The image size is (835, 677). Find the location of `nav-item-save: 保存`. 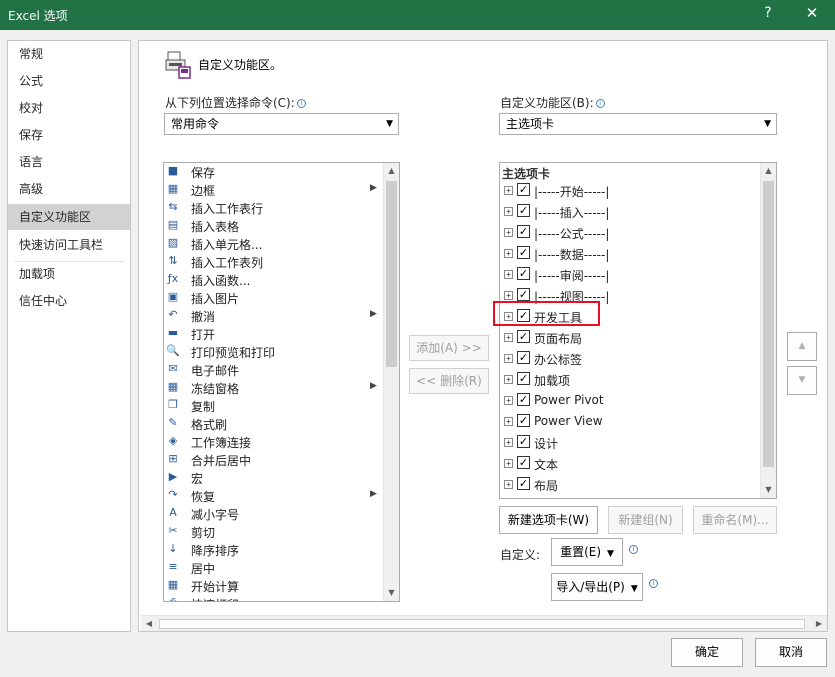

nav-item-save: 保存 is located at coordinates (69, 135).